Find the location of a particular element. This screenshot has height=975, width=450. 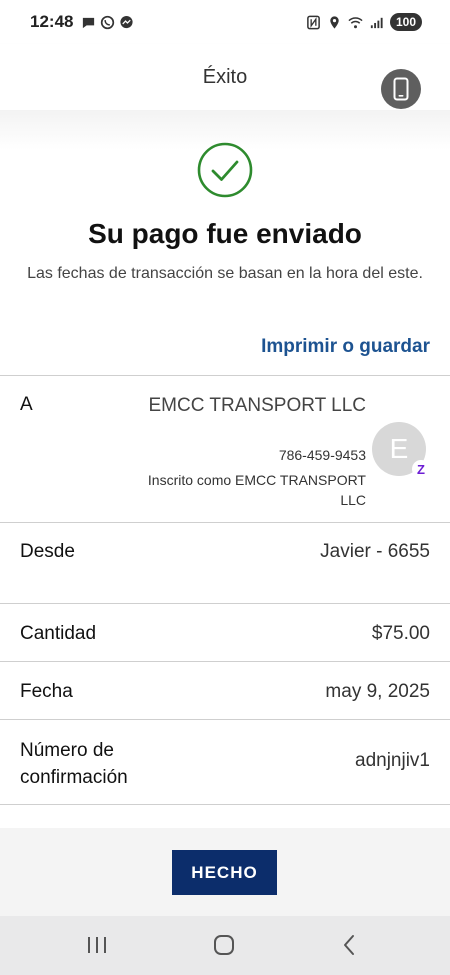

chat-icon is located at coordinates (89, 22).